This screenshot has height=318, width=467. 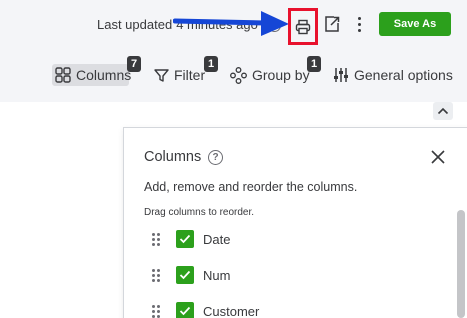 What do you see at coordinates (217, 239) in the screenshot?
I see `column-label: Date` at bounding box center [217, 239].